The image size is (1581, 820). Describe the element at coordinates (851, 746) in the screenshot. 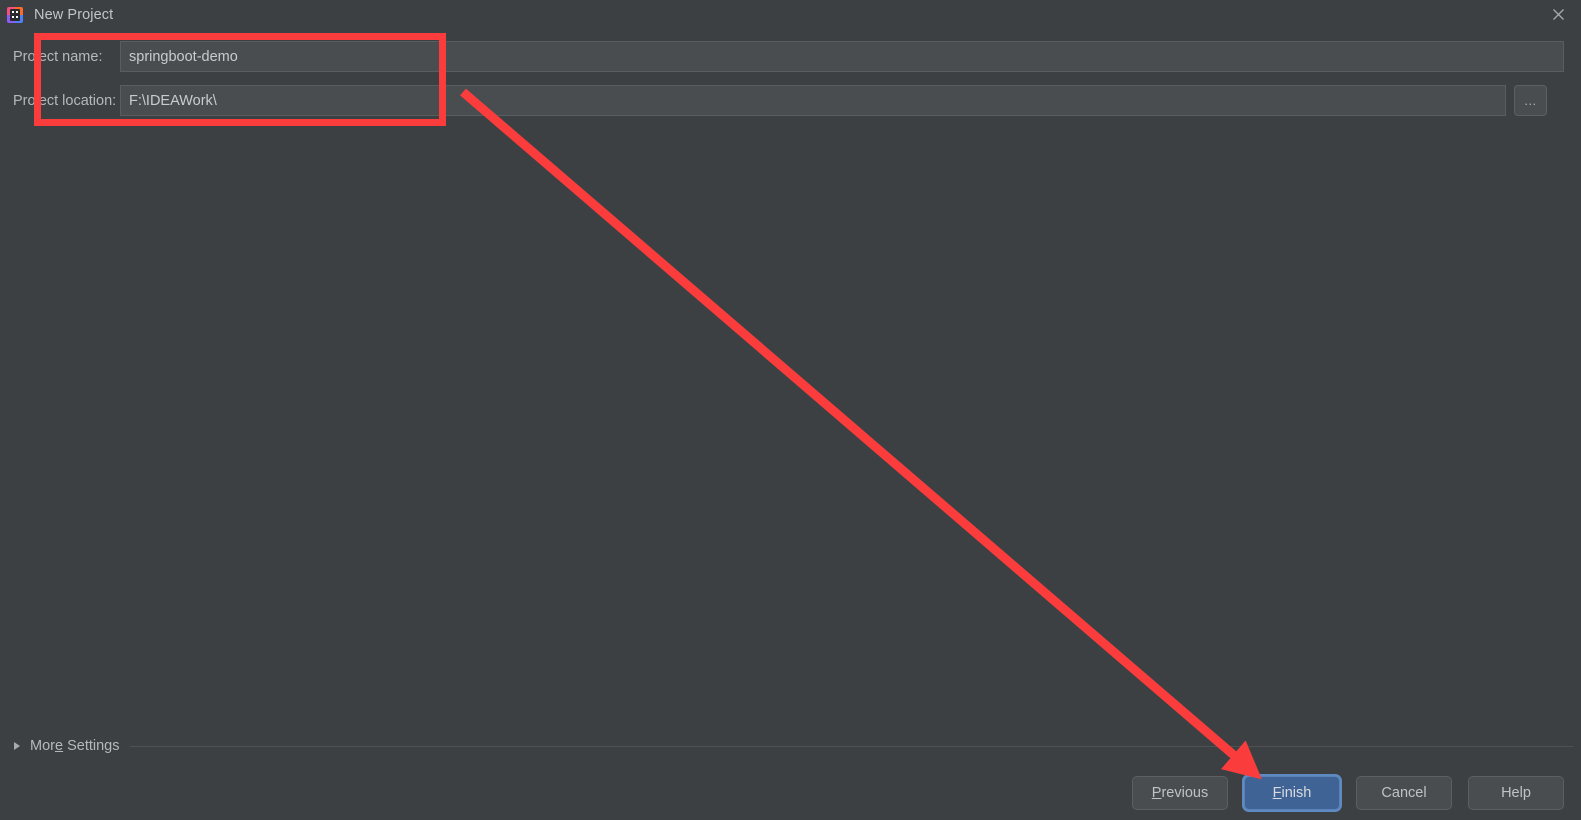

I see `section-divider` at that location.